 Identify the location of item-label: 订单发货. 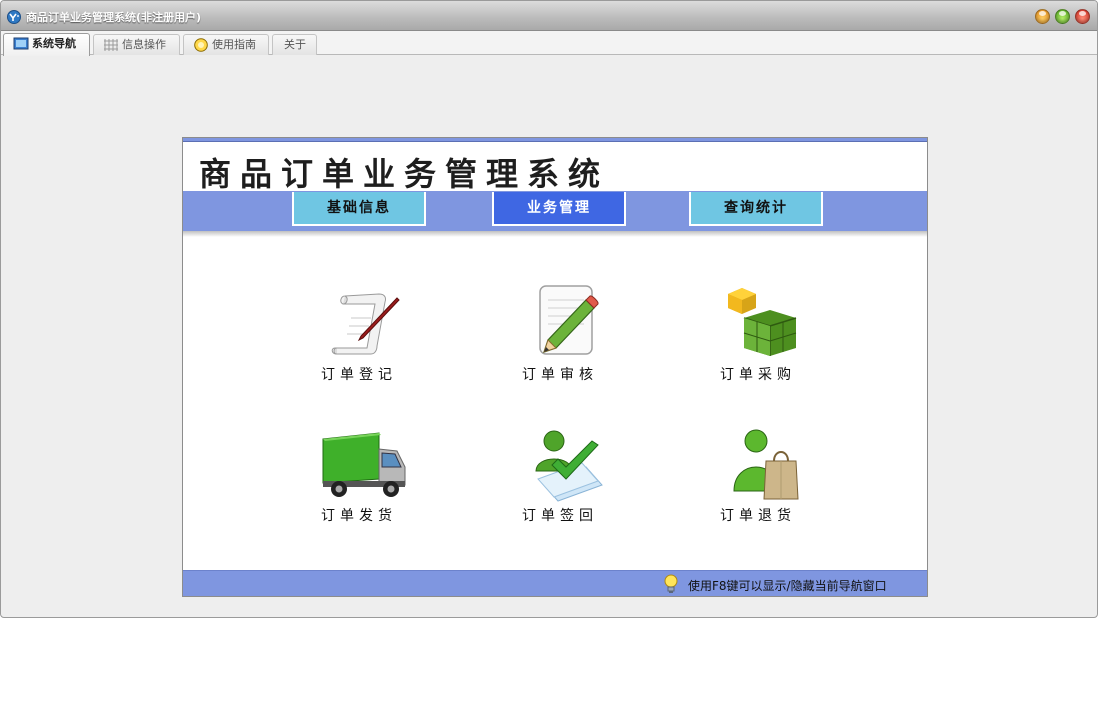
(359, 516).